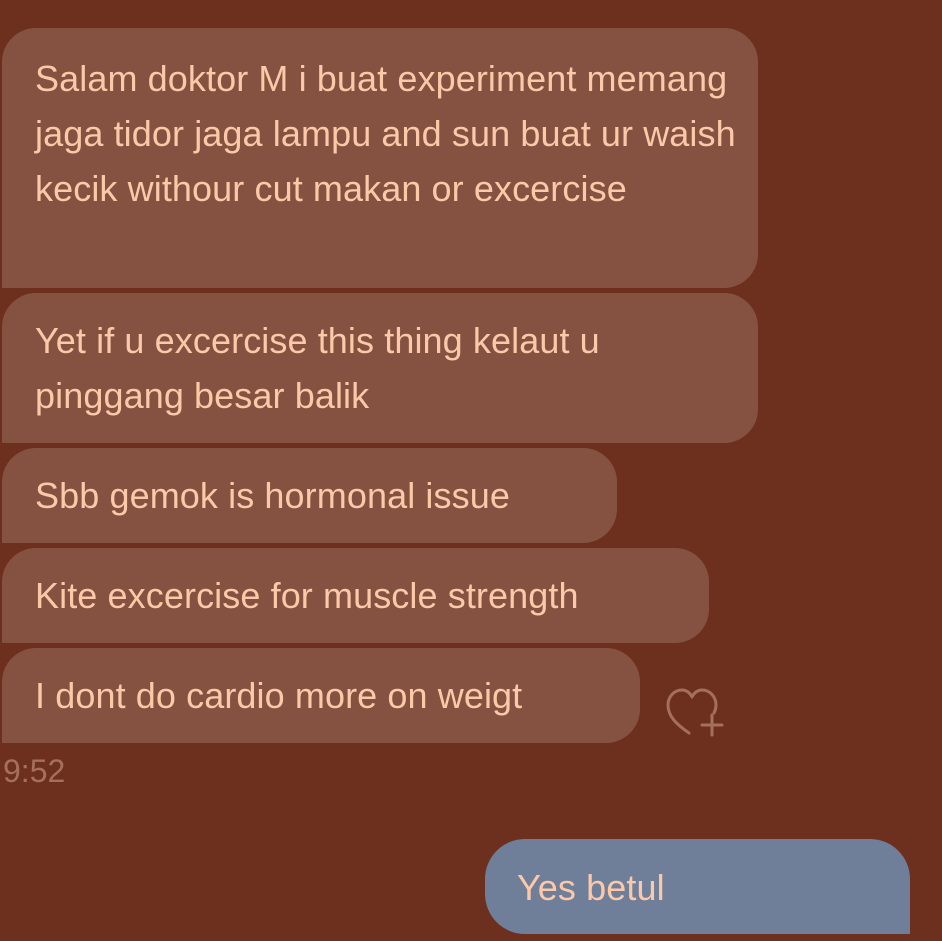  I want to click on message-timestamp: 9:52, so click(34, 771).